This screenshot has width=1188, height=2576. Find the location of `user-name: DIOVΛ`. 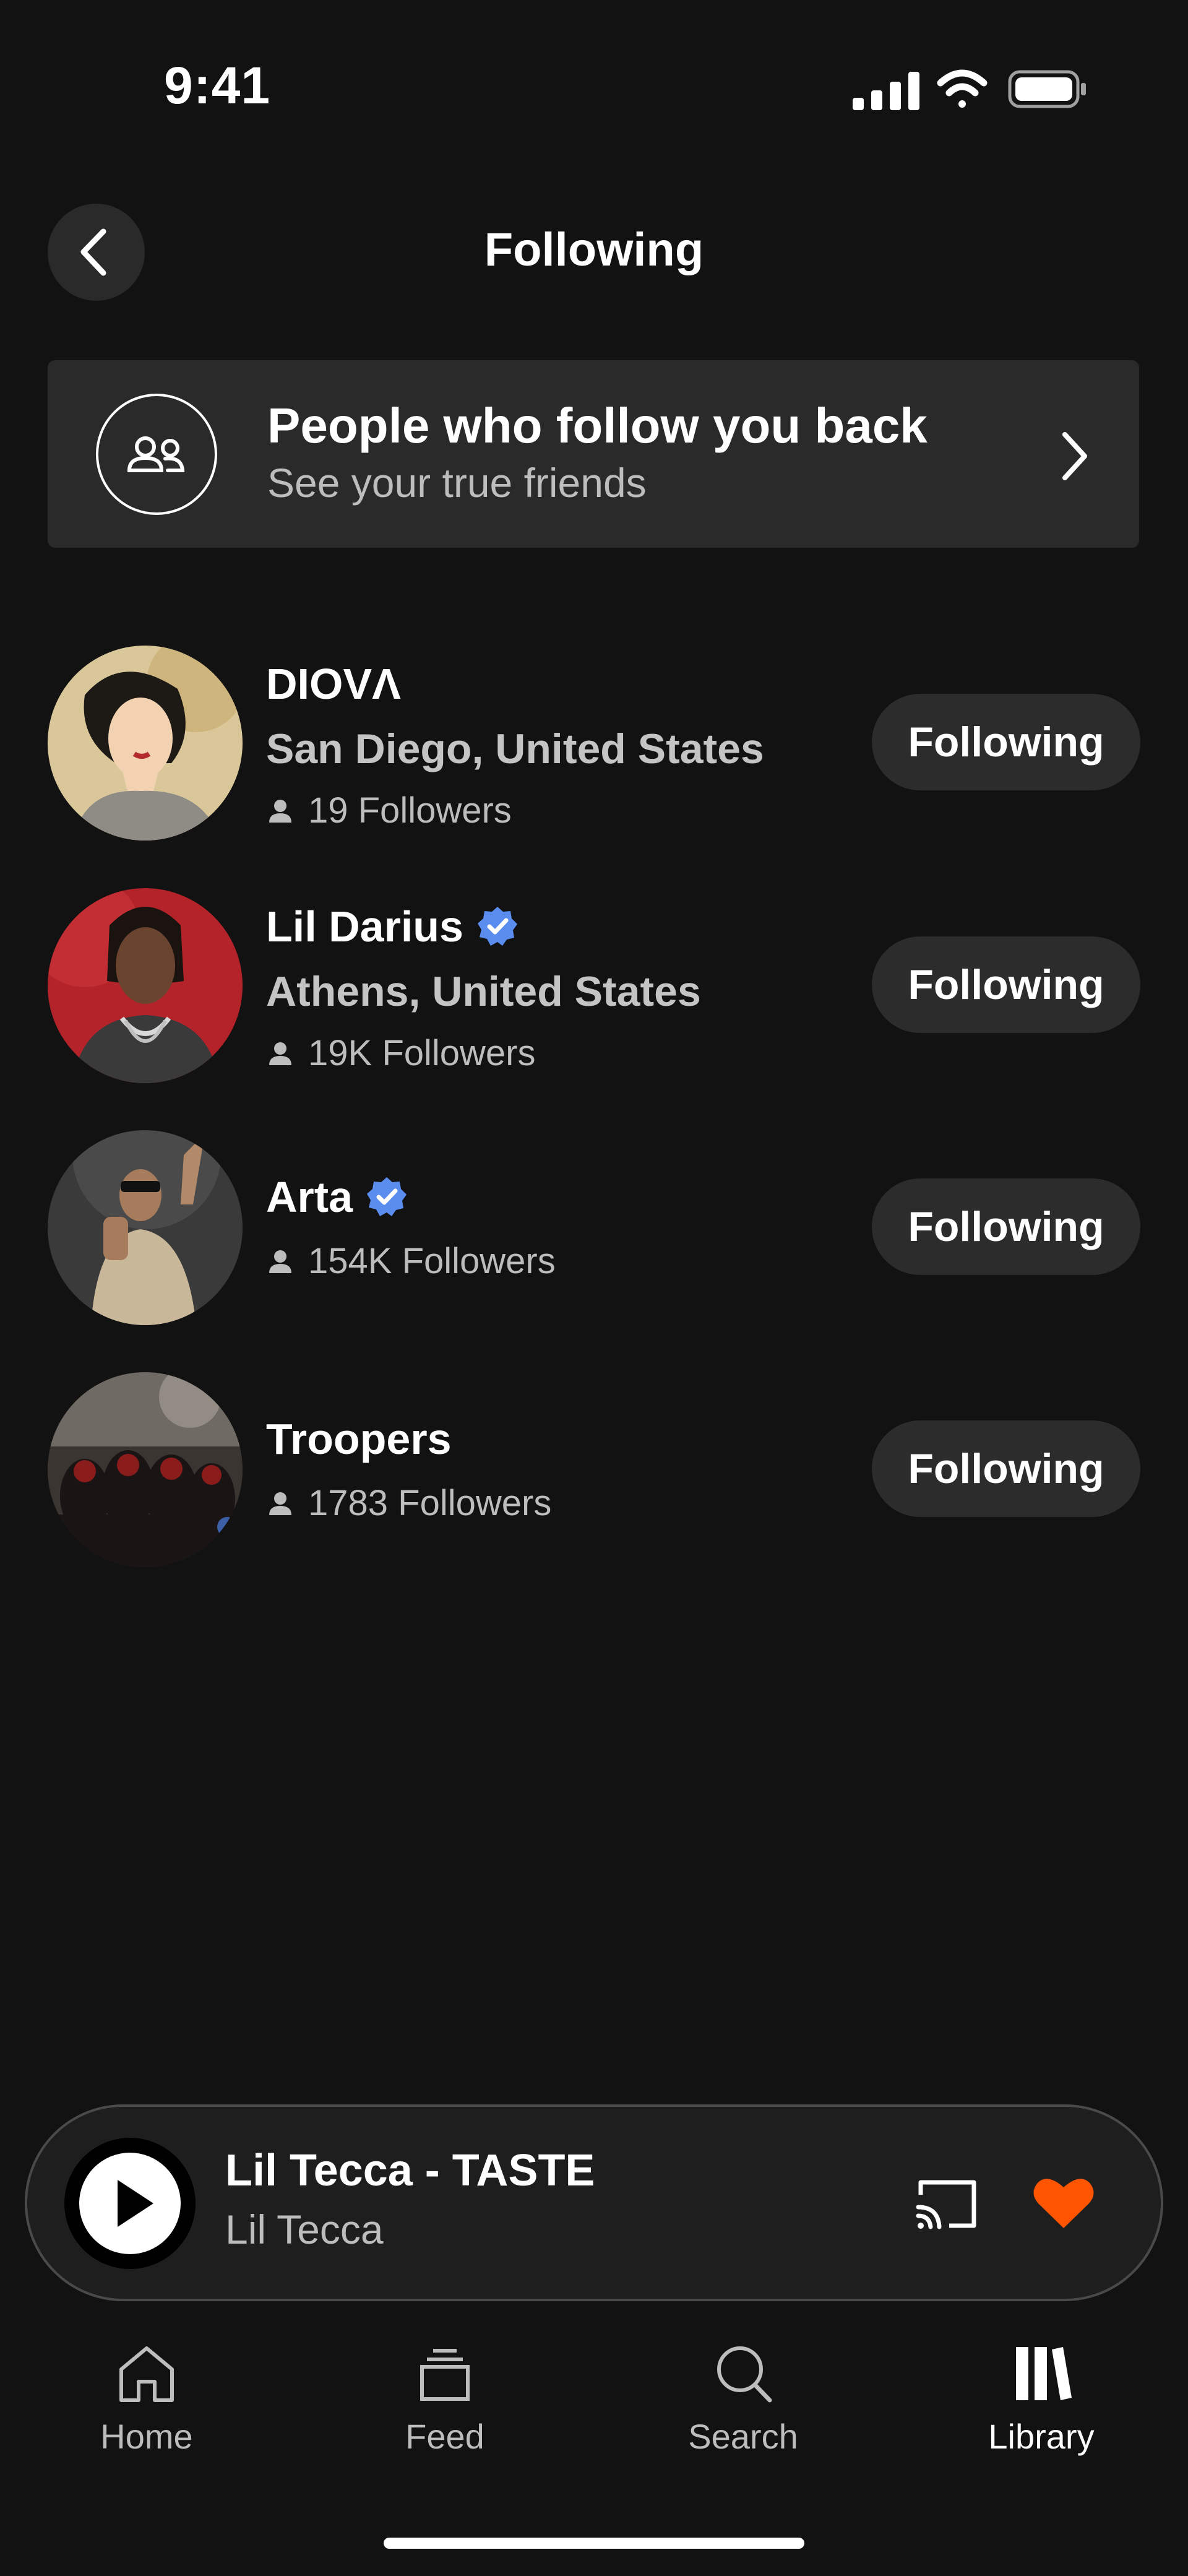

user-name: DIOVΛ is located at coordinates (333, 684).